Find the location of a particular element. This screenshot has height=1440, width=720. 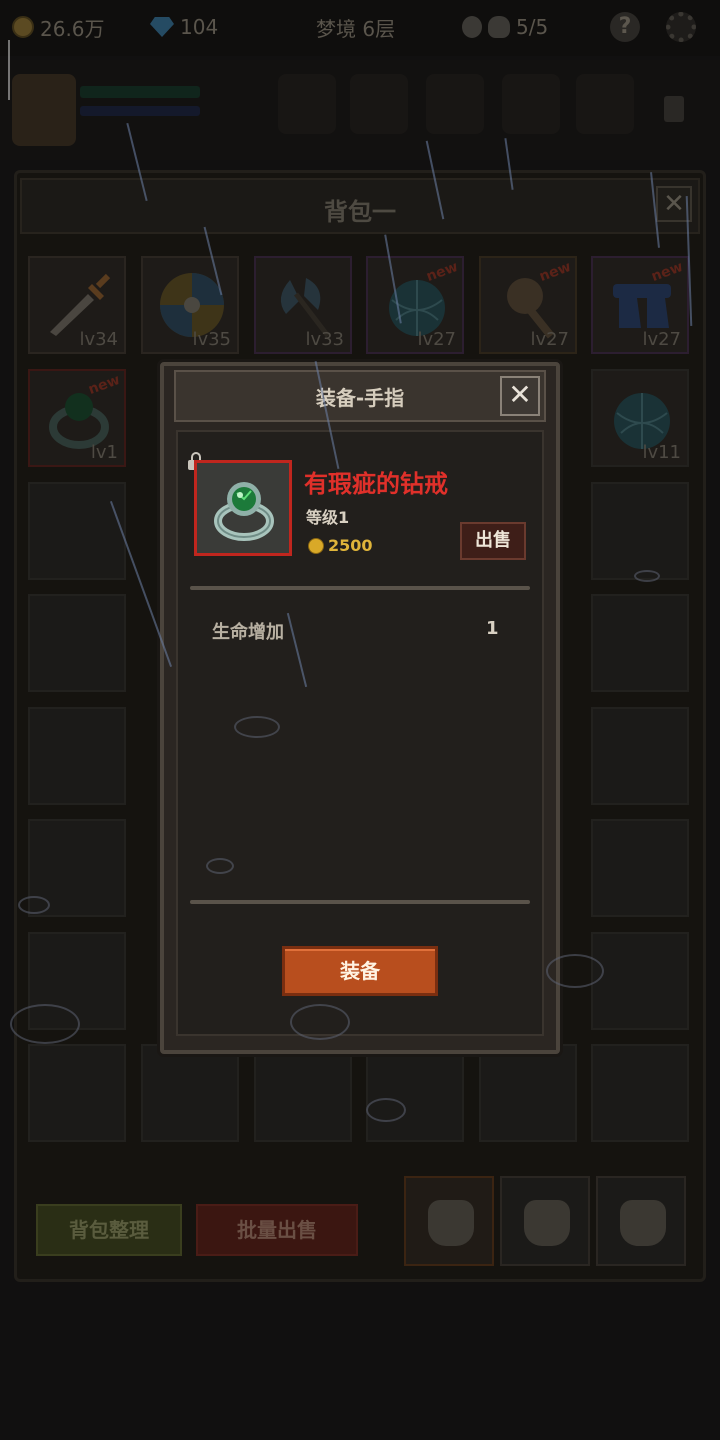

sell-button: 出售 is located at coordinates (493, 541).